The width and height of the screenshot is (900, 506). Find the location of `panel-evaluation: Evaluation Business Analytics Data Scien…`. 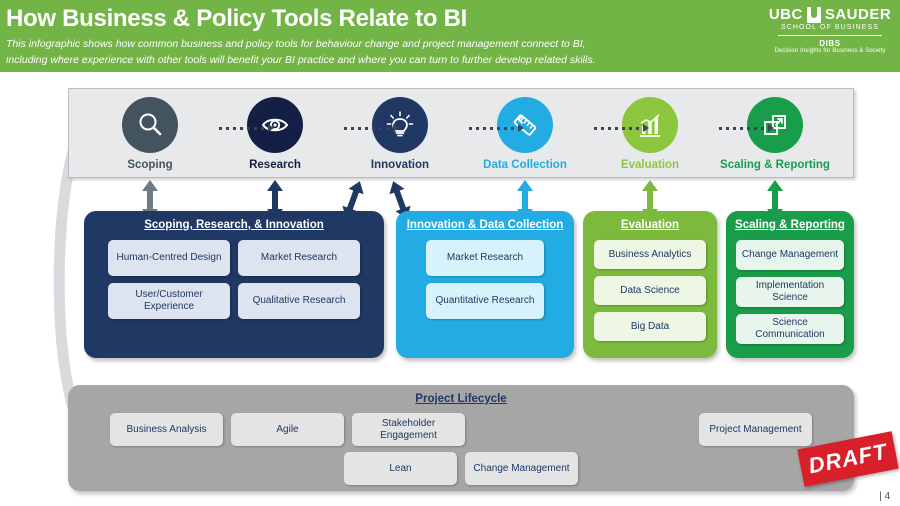

panel-evaluation: Evaluation Business Analytics Data Scien… is located at coordinates (650, 284).